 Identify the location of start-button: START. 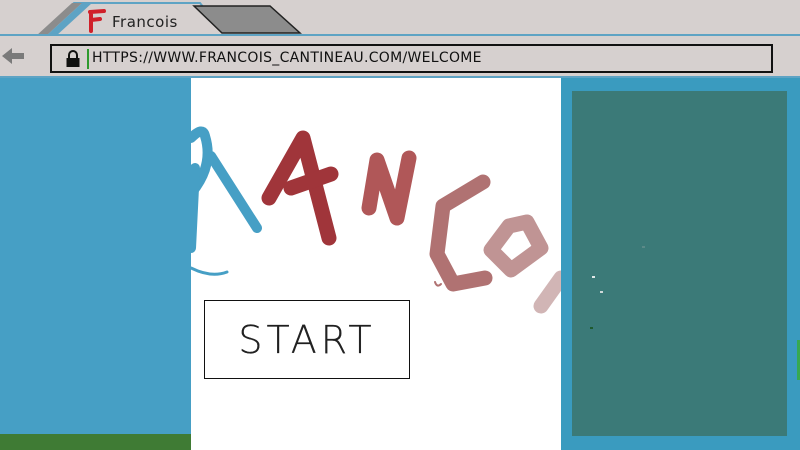
(307, 339).